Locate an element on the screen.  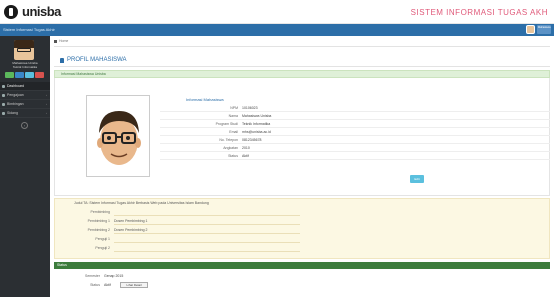
profile-row-value: Mahasiswa Unisba is located at coordinates (257, 116).